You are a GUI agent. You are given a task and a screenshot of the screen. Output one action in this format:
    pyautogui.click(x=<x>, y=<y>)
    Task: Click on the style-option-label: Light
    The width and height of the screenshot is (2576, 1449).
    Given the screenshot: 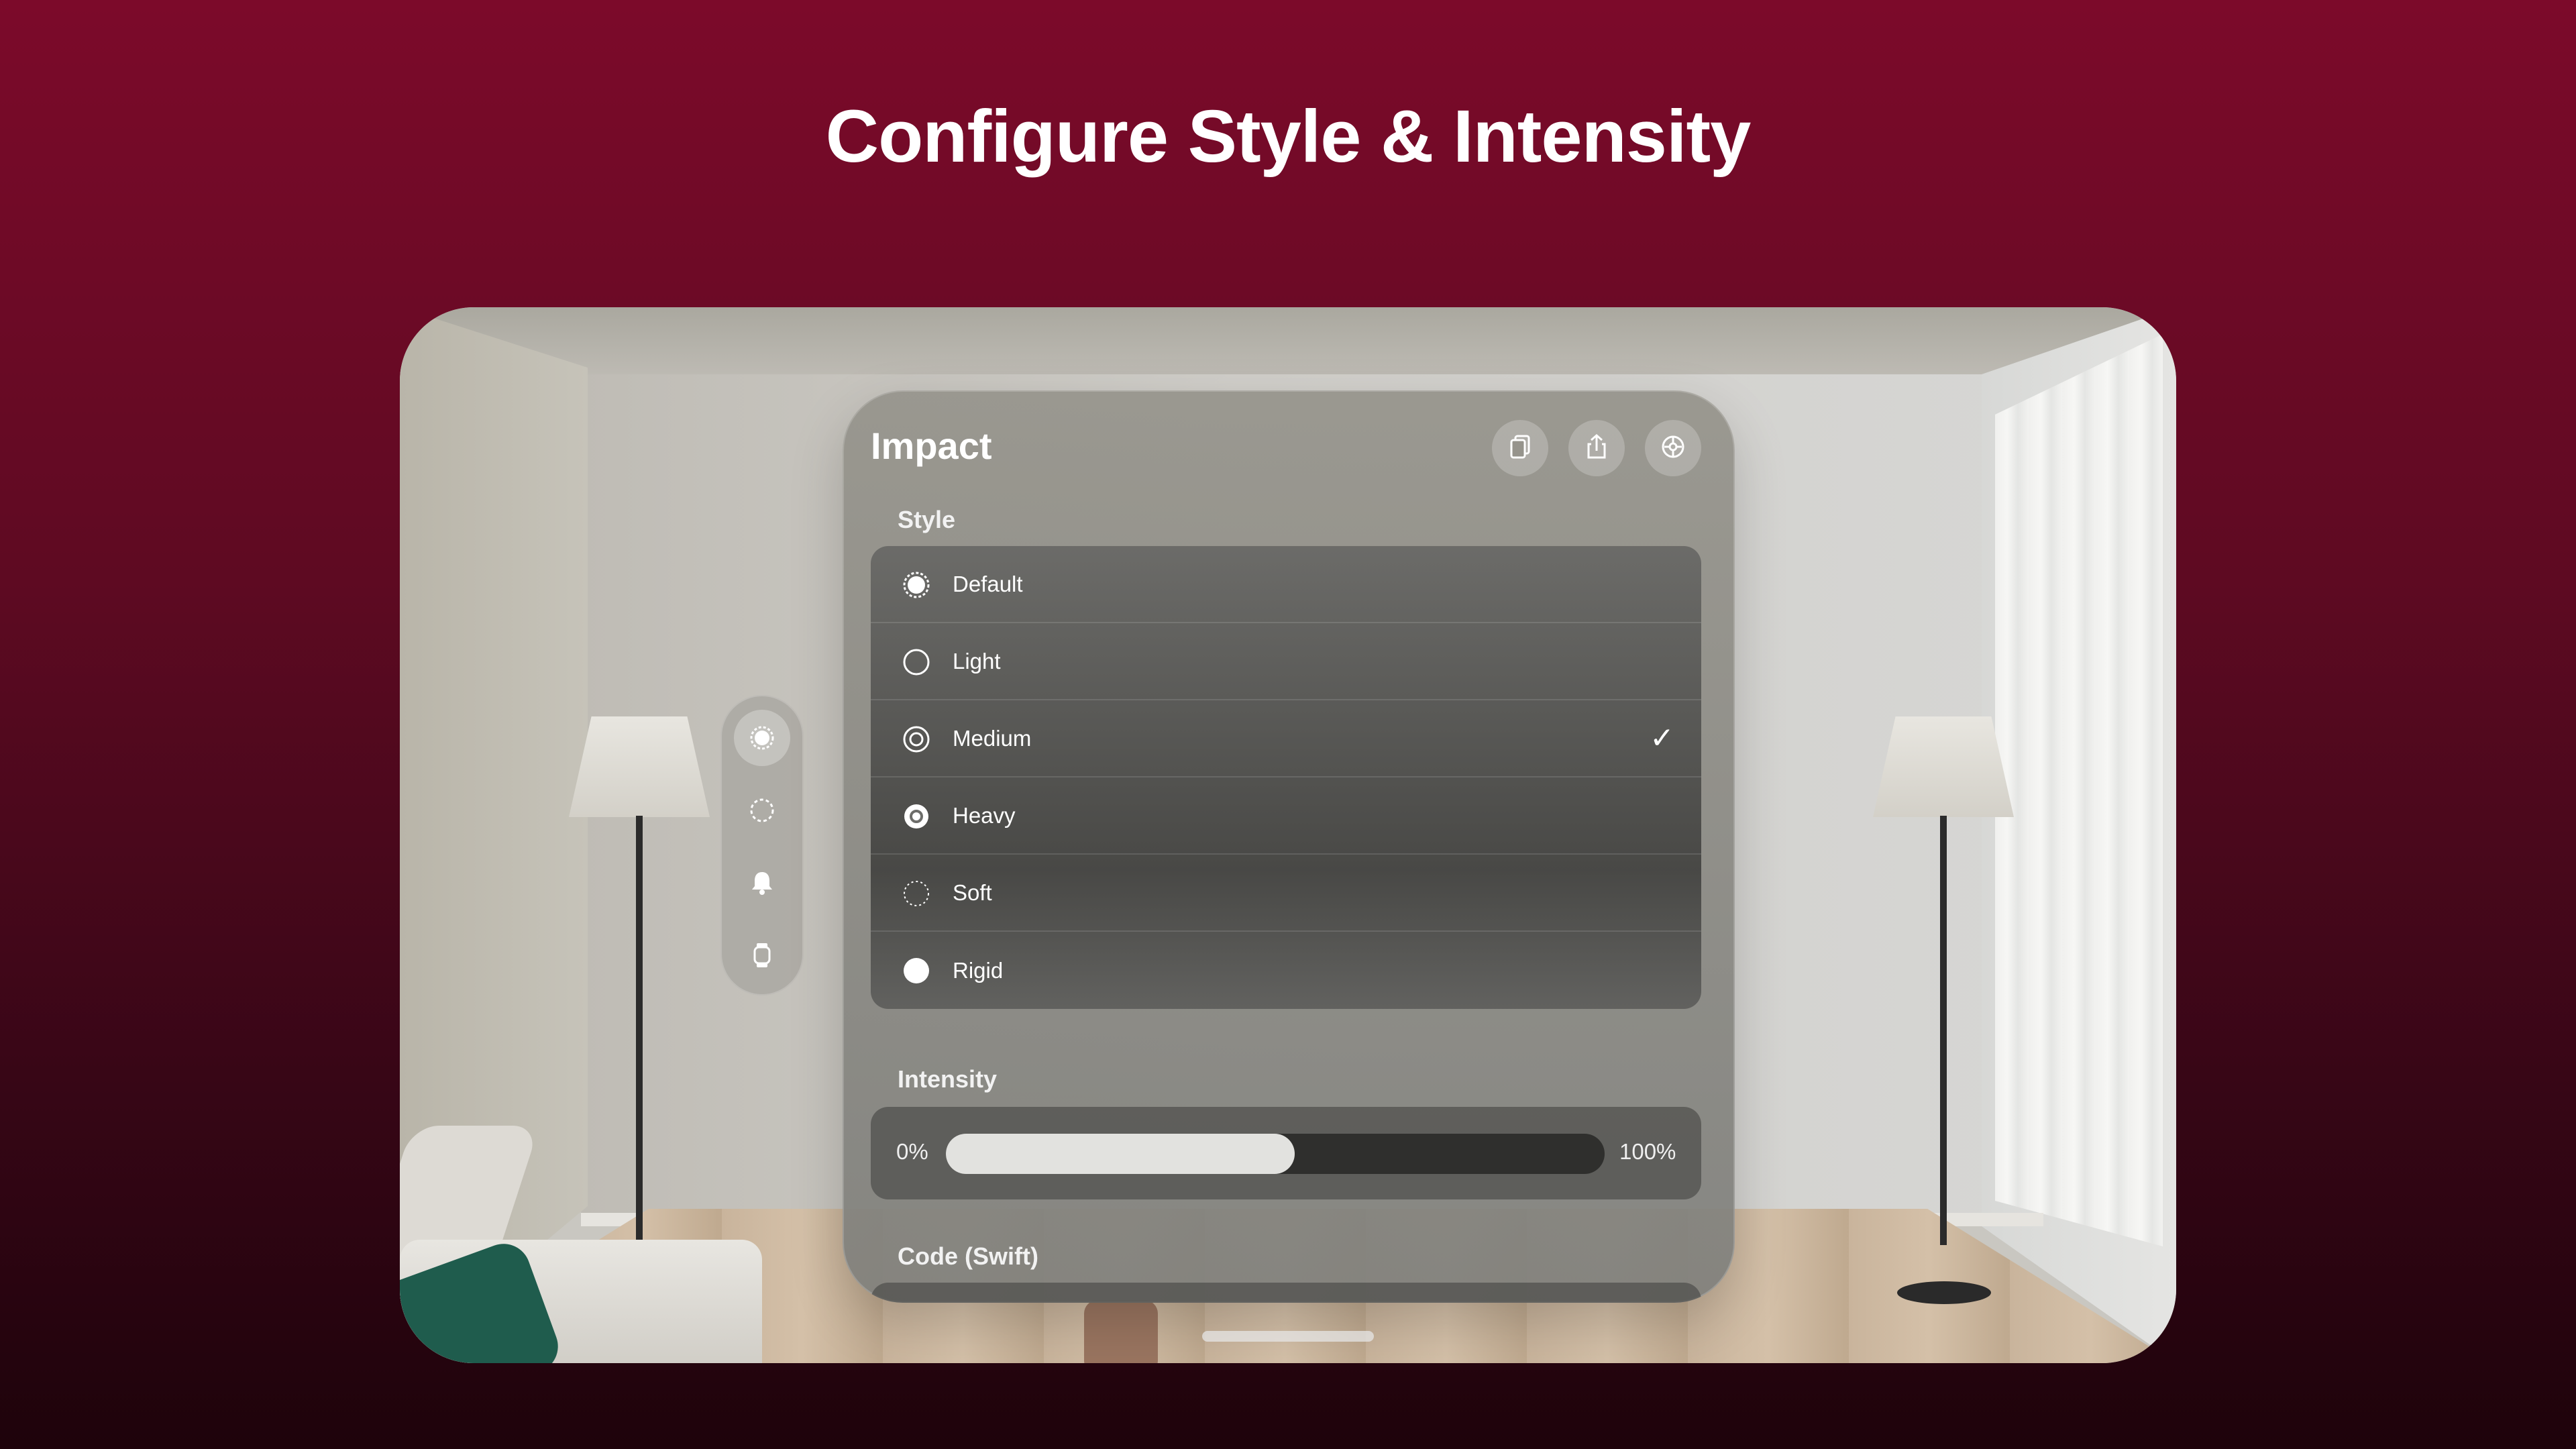 What is the action you would take?
    pyautogui.click(x=977, y=661)
    